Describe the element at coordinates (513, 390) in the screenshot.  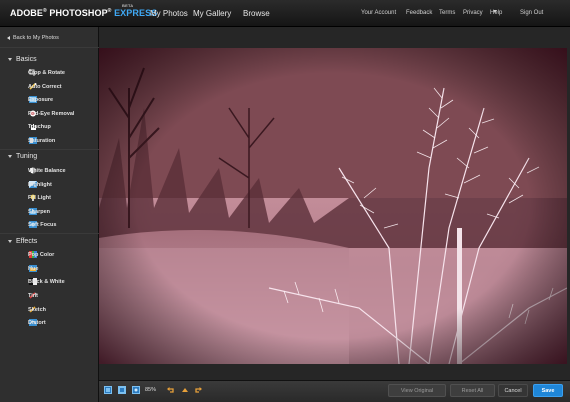
I see `cancel-button: Cancel` at that location.